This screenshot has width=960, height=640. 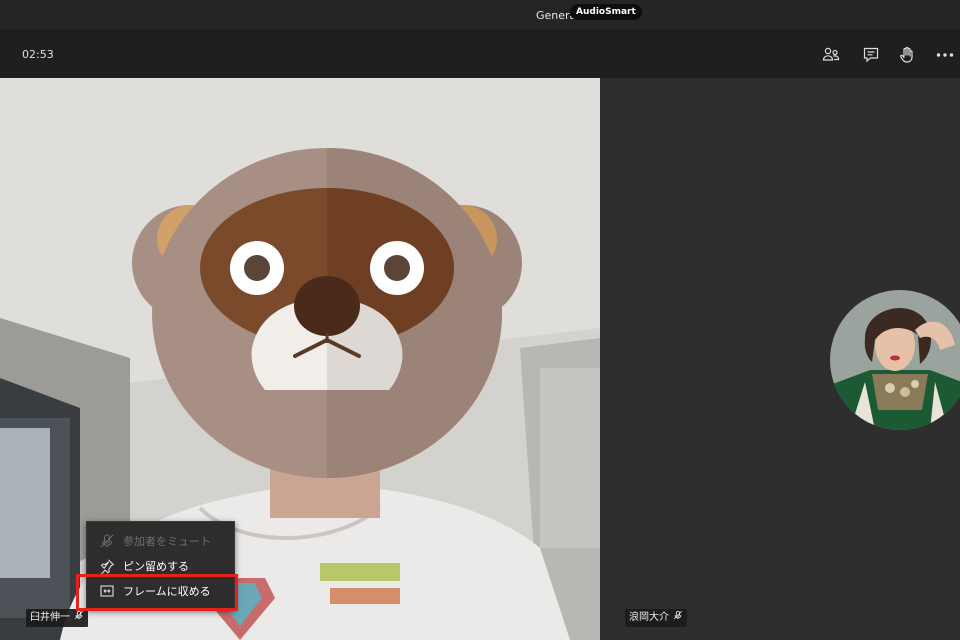 What do you see at coordinates (831, 55) in the screenshot?
I see `participants-icon` at bounding box center [831, 55].